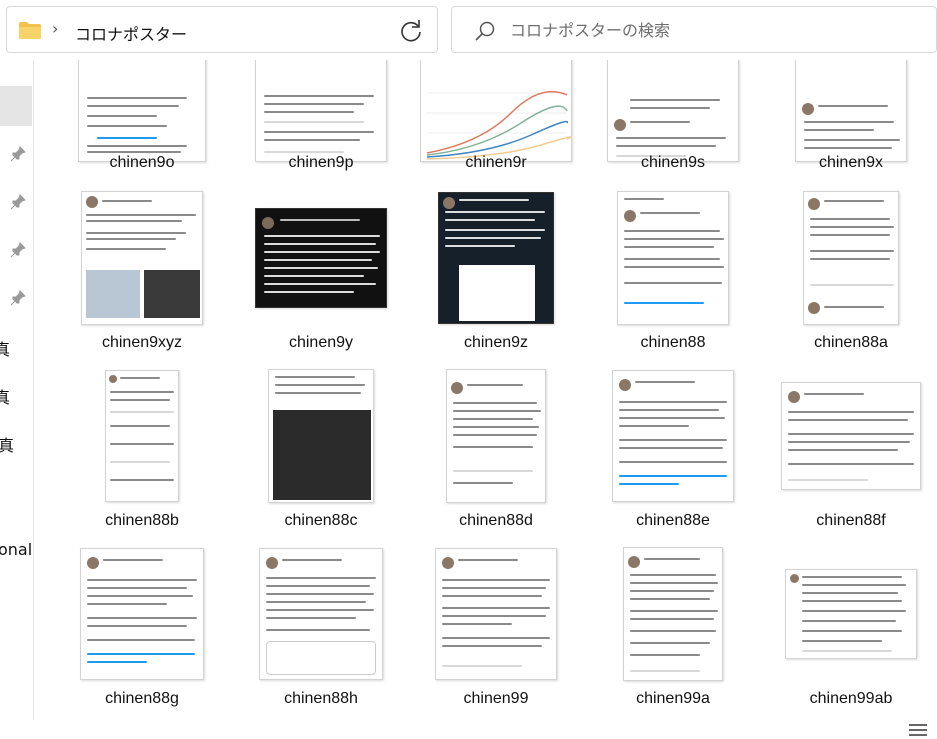 The width and height of the screenshot is (937, 739). Describe the element at coordinates (321, 162) in the screenshot. I see `file-name: chinen9p` at that location.